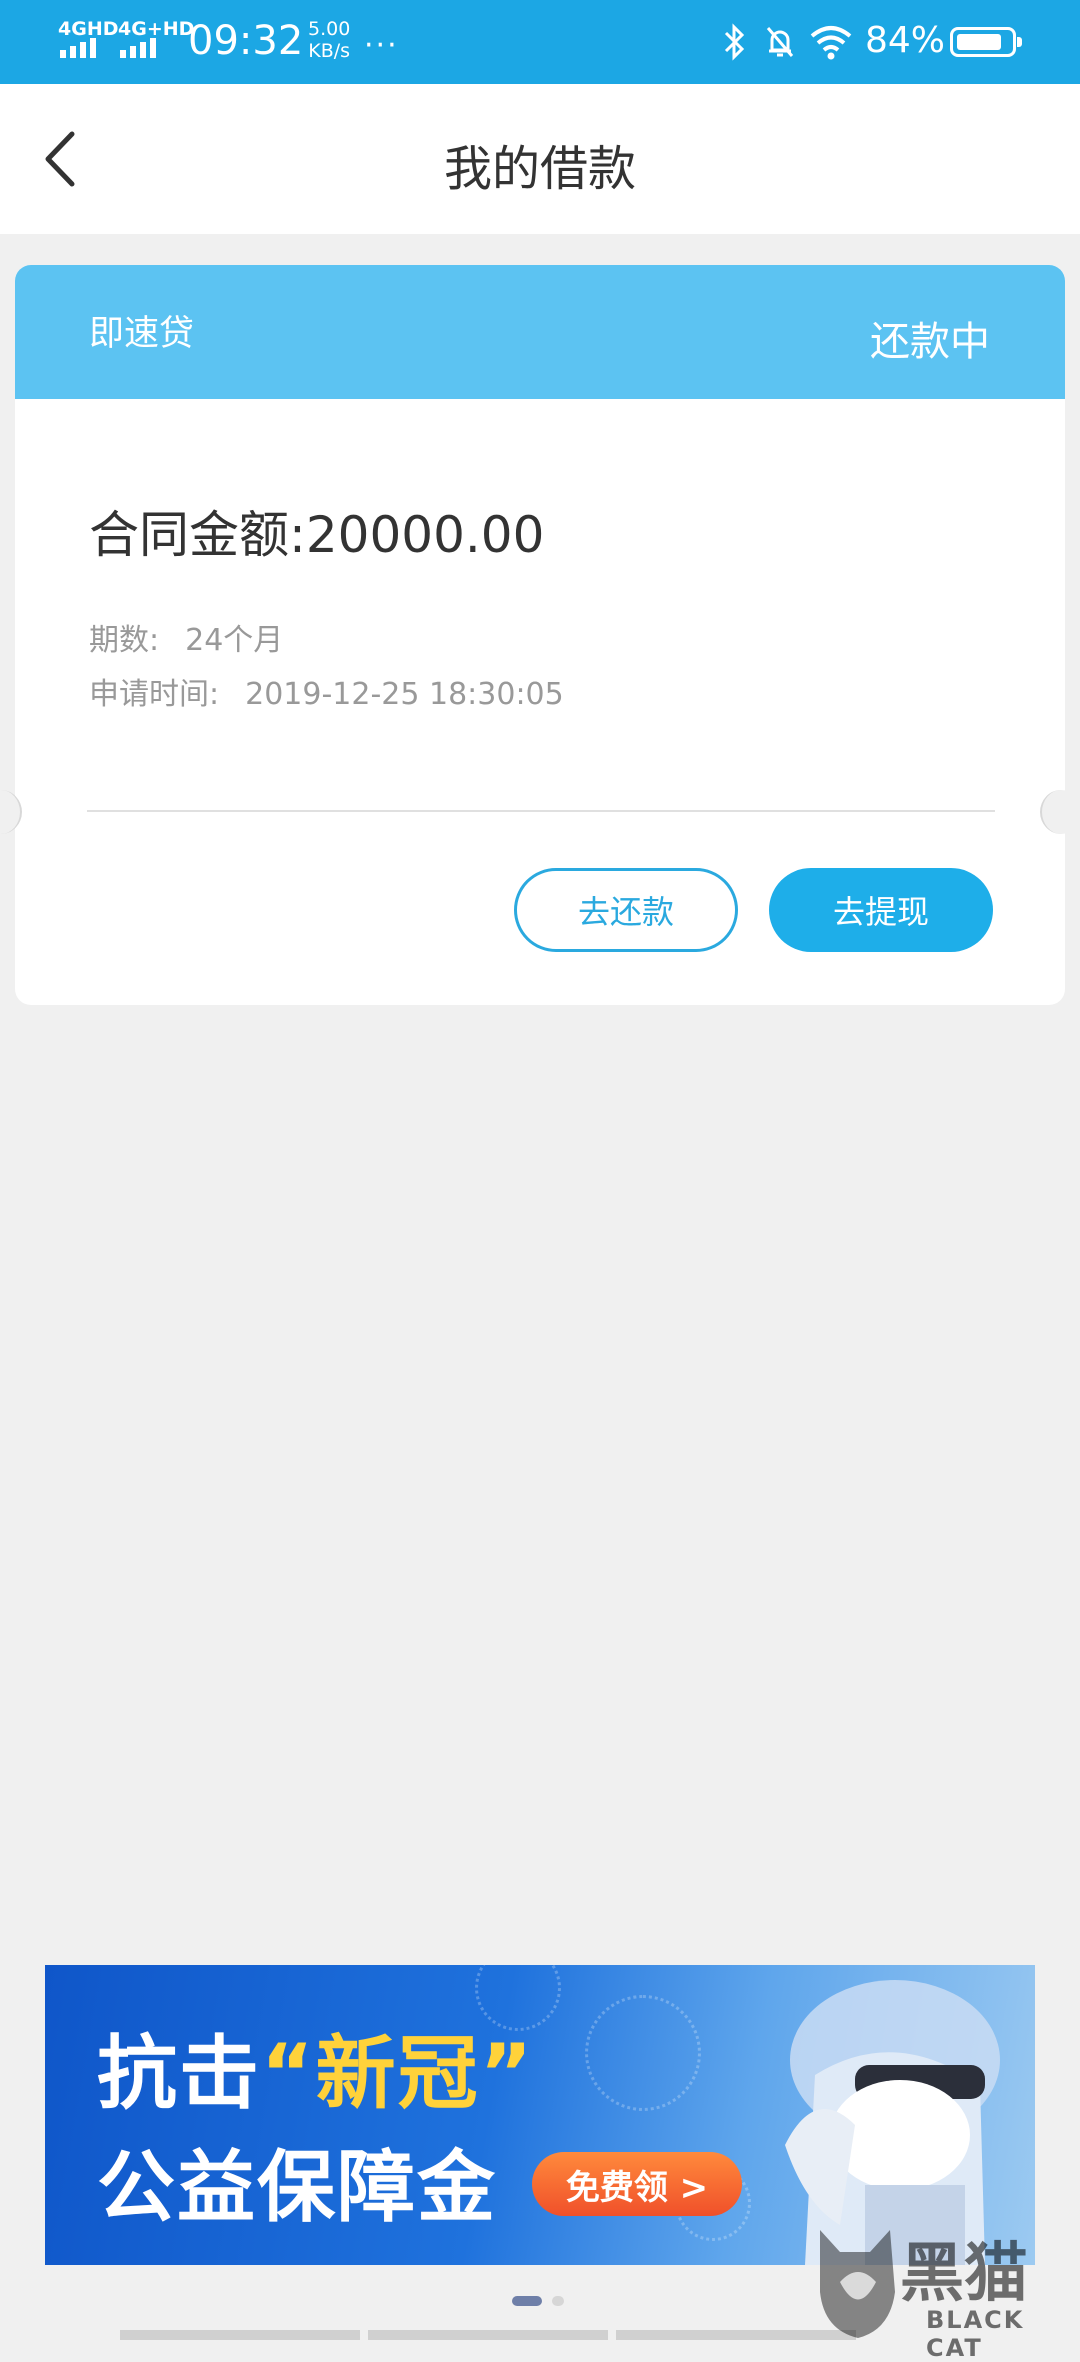 The width and height of the screenshot is (1080, 2362). What do you see at coordinates (234, 640) in the screenshot?
I see `periods-value: 24个月` at bounding box center [234, 640].